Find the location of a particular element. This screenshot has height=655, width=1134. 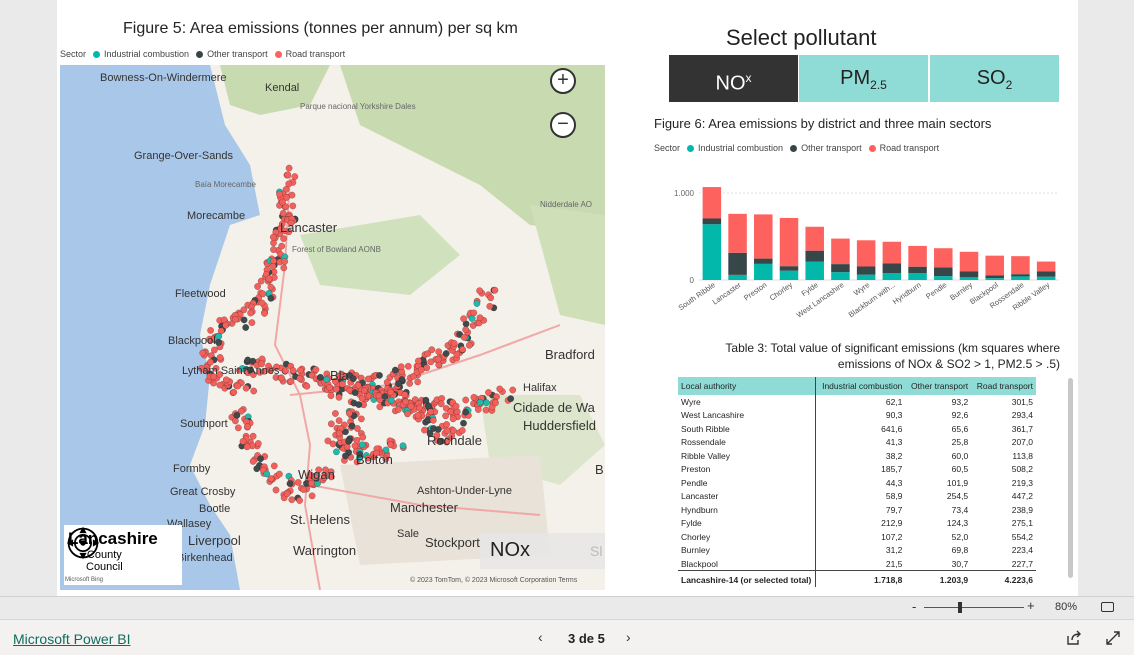

col-header-authority: Local authority is located at coordinates (747, 386).